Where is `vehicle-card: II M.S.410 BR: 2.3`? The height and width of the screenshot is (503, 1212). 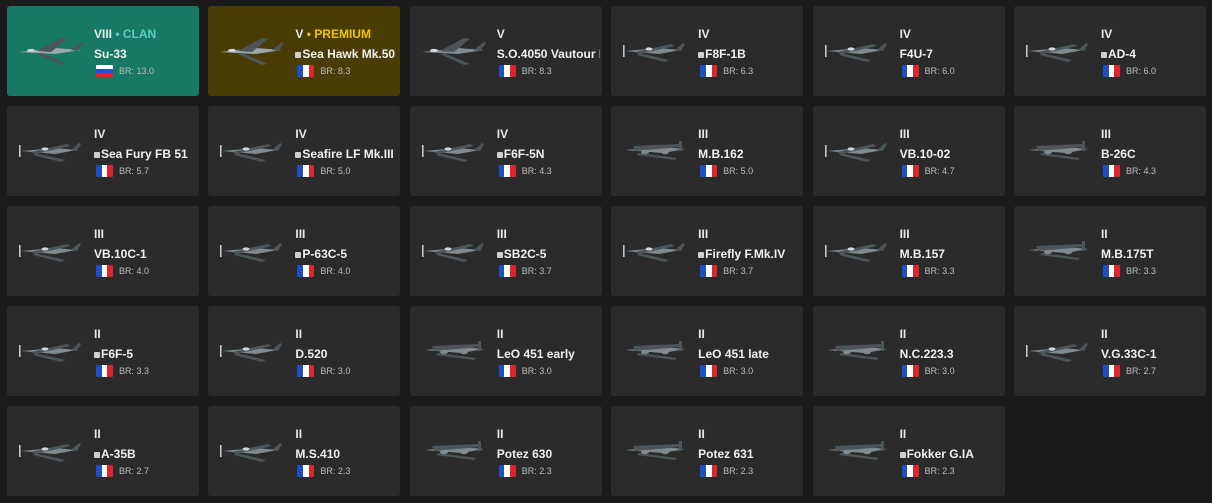 vehicle-card: II M.S.410 BR: 2.3 is located at coordinates (304, 451).